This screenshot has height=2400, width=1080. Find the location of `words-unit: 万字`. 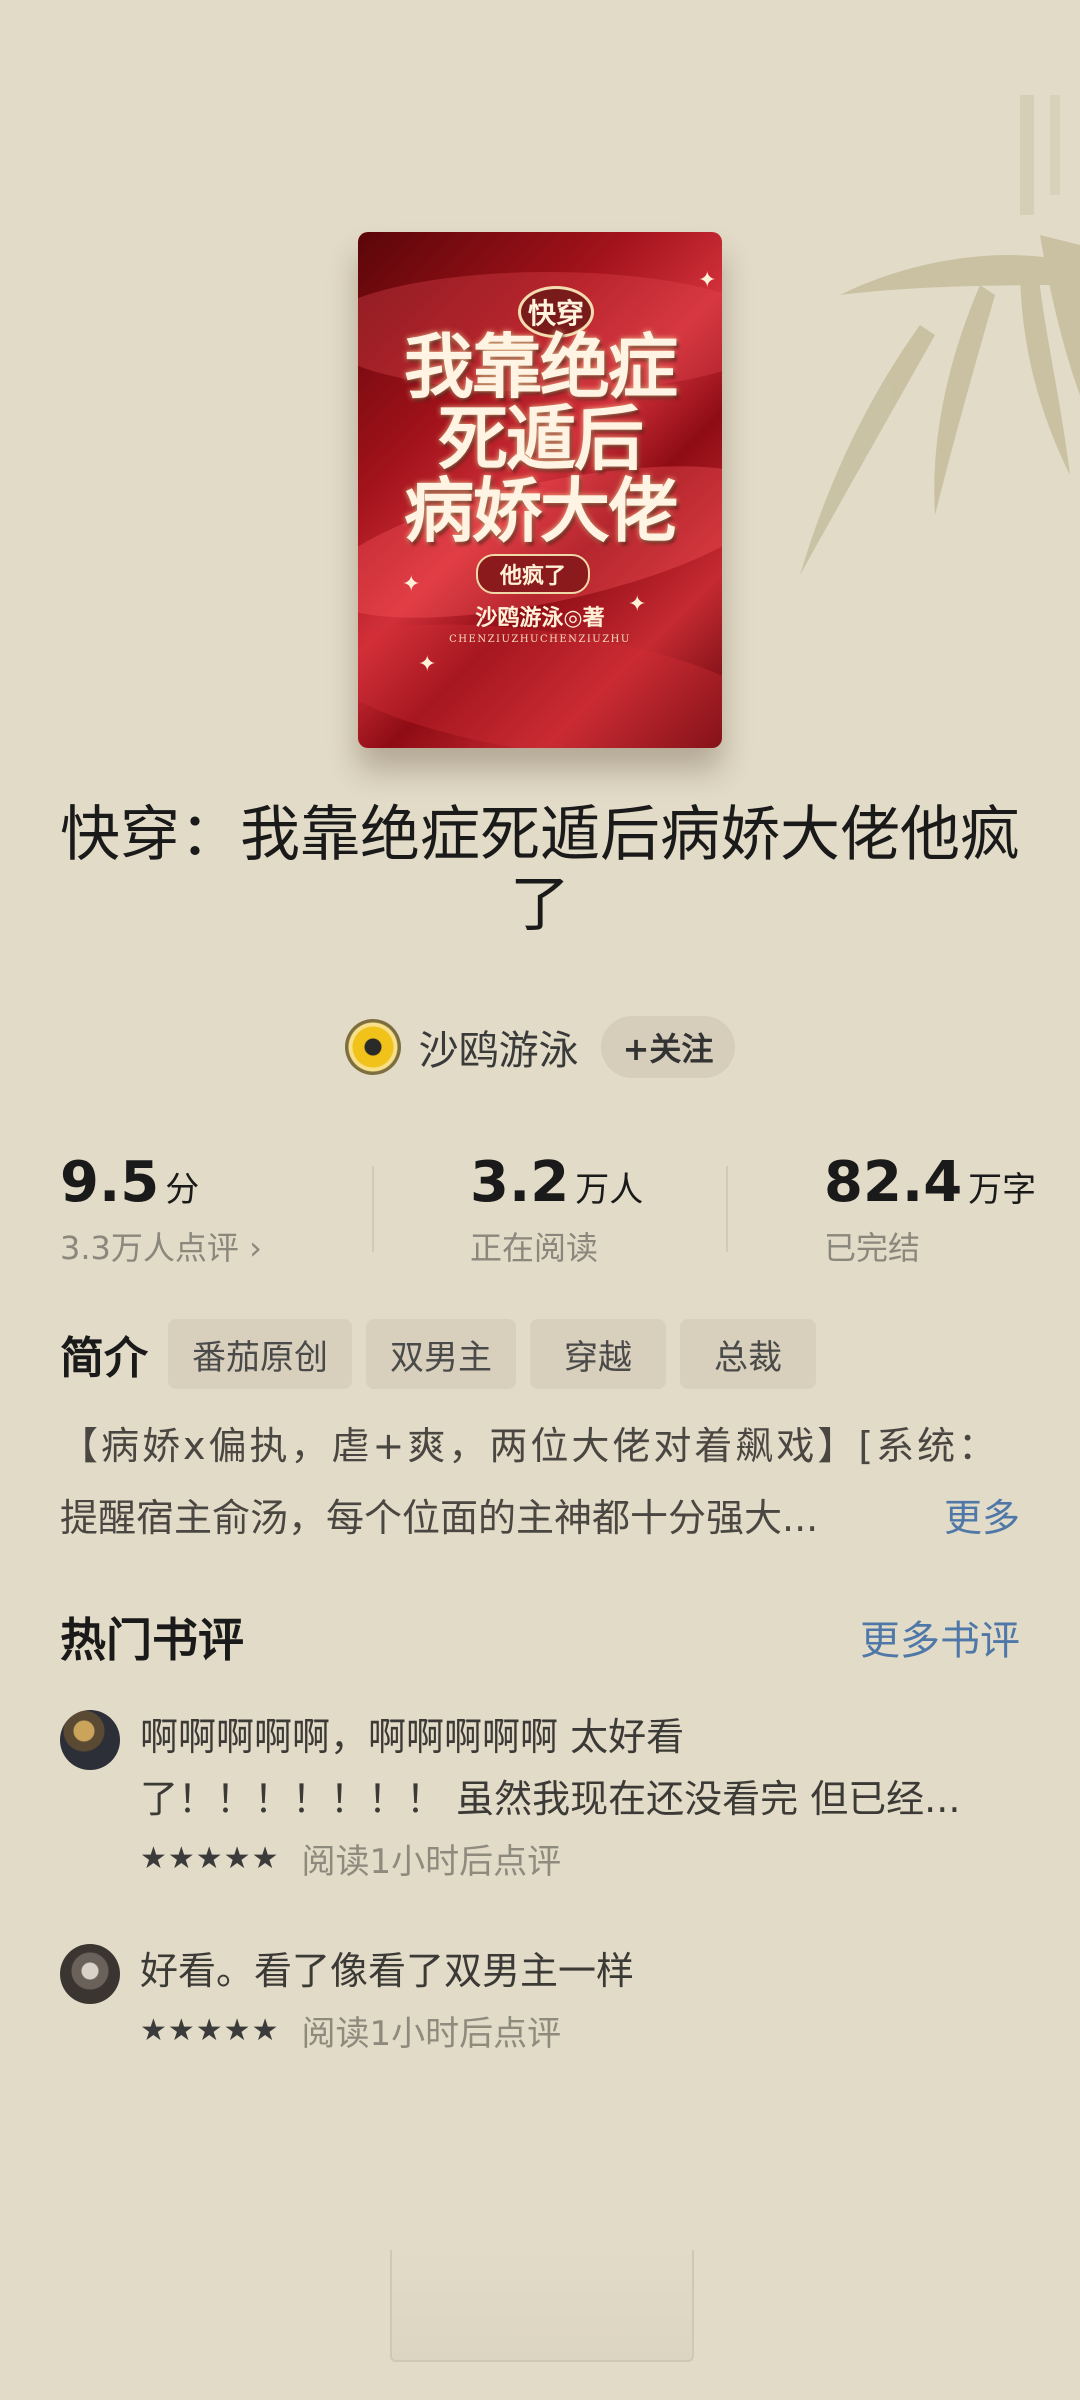

words-unit: 万字 is located at coordinates (1002, 1190).